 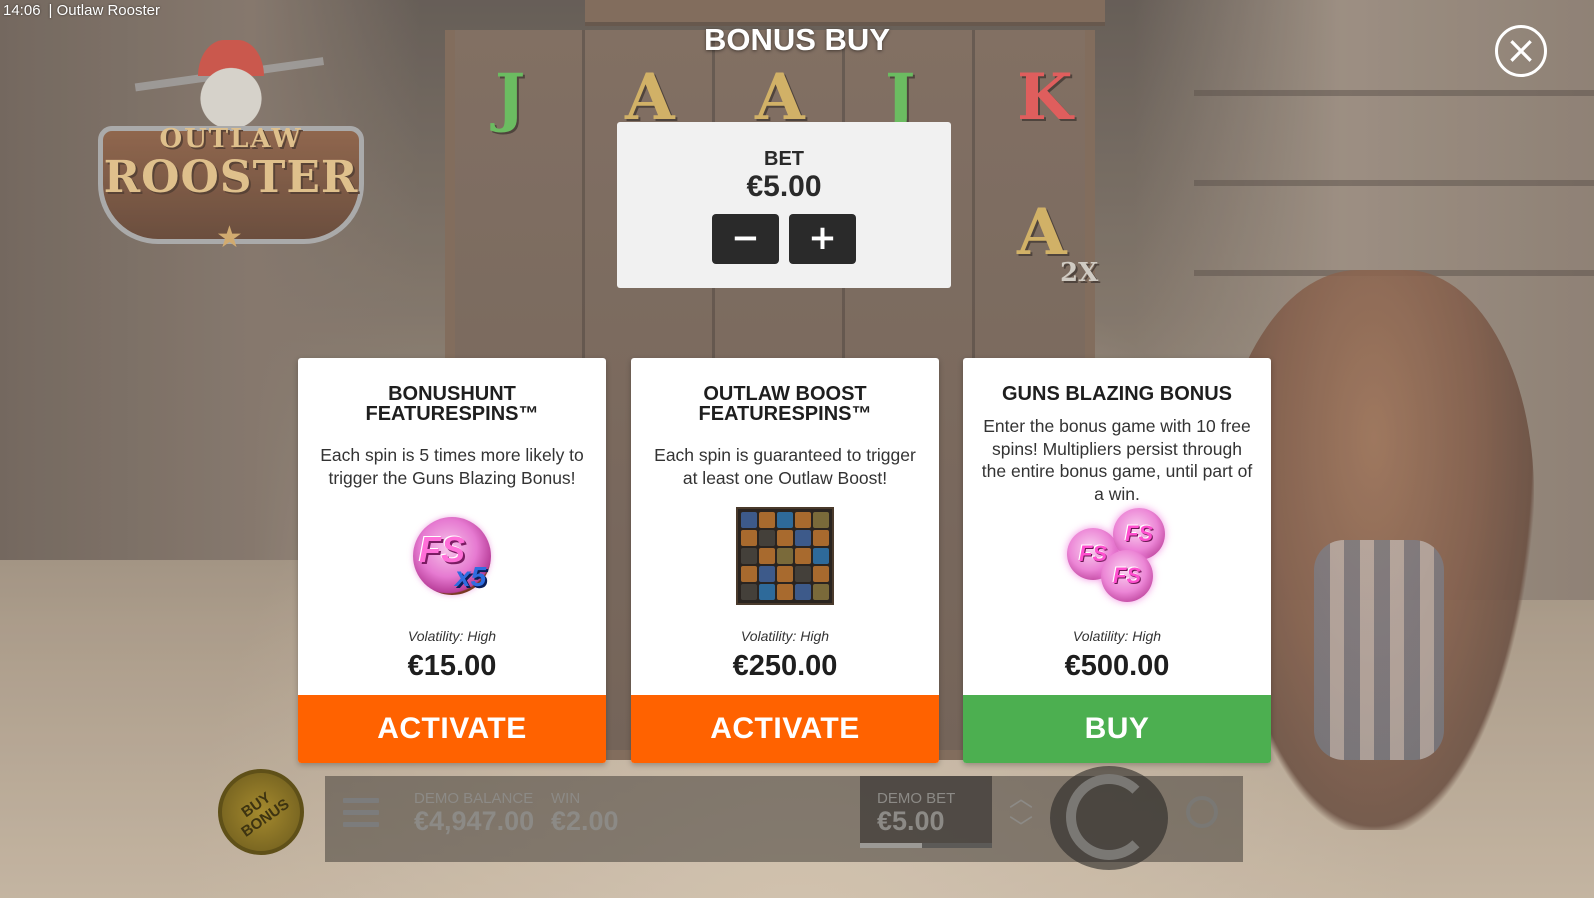 What do you see at coordinates (822, 239) in the screenshot?
I see `bet-increase-button: +` at bounding box center [822, 239].